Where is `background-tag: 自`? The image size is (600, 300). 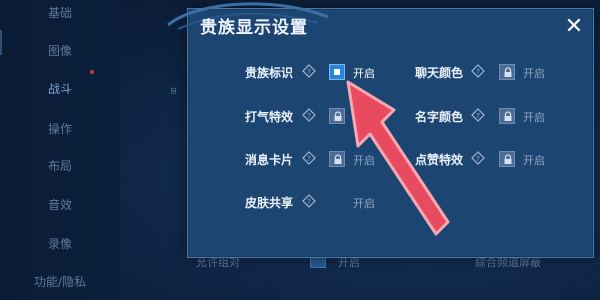 background-tag: 自 is located at coordinates (173, 91).